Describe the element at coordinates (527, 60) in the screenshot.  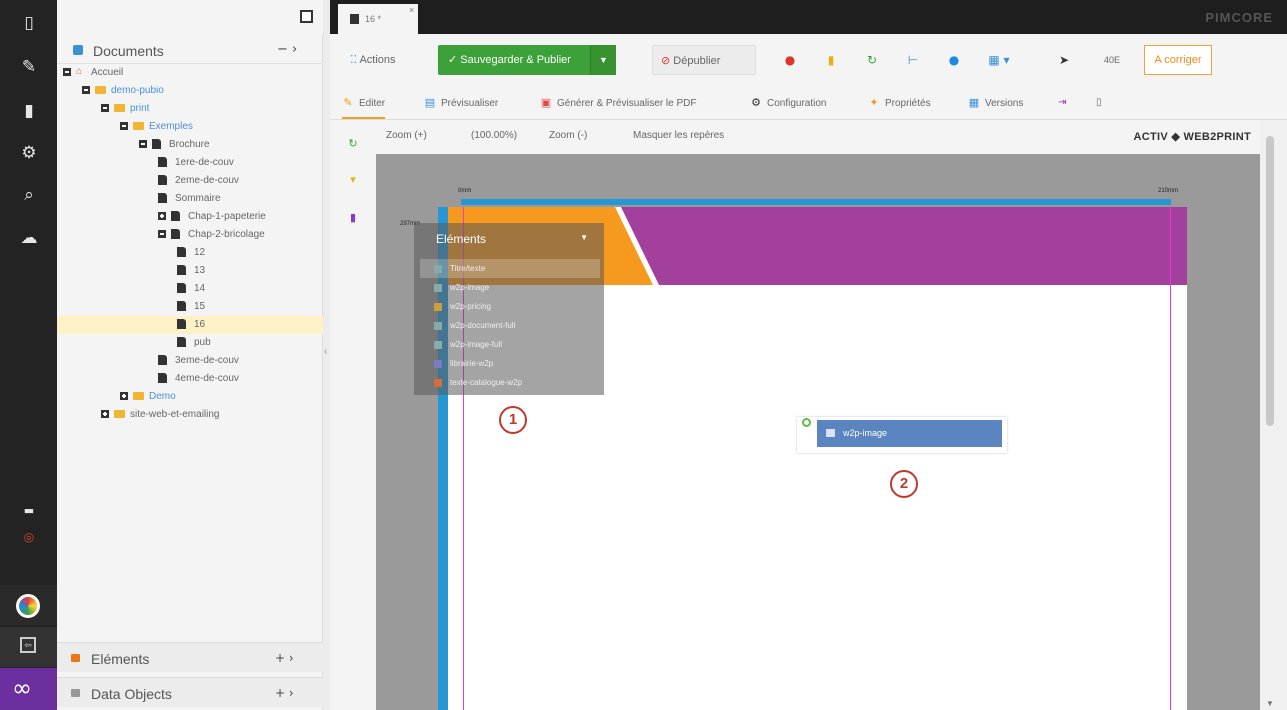
I see `save-publish-button: ✓ Sauvegarder & Publier ▼` at that location.